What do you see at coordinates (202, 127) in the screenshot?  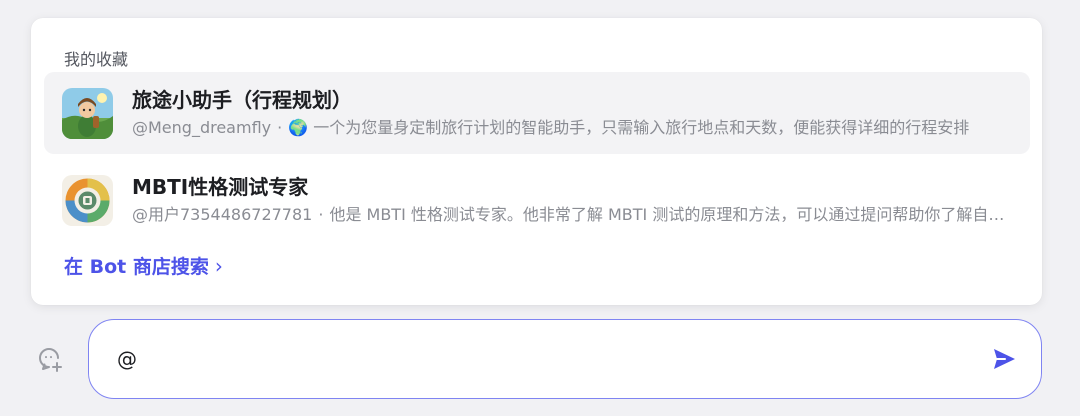 I see `bot-author: @Meng_dreamfly` at bounding box center [202, 127].